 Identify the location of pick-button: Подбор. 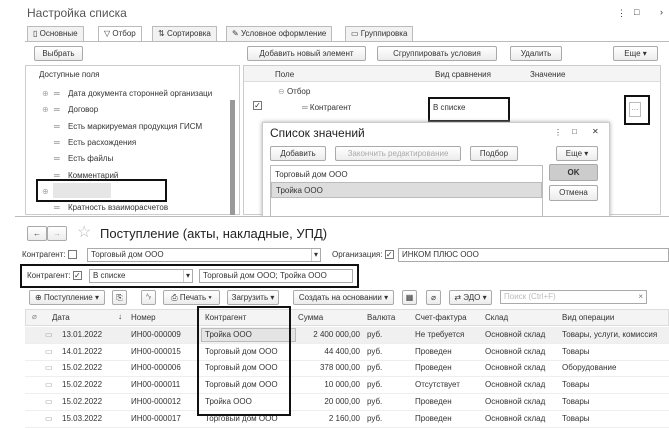
(494, 153).